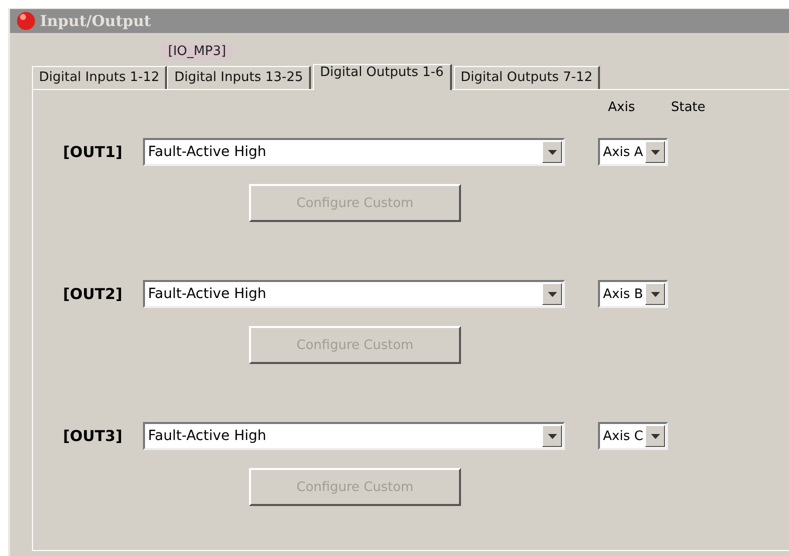 This screenshot has width=789, height=556. I want to click on app-icon, so click(26, 21).